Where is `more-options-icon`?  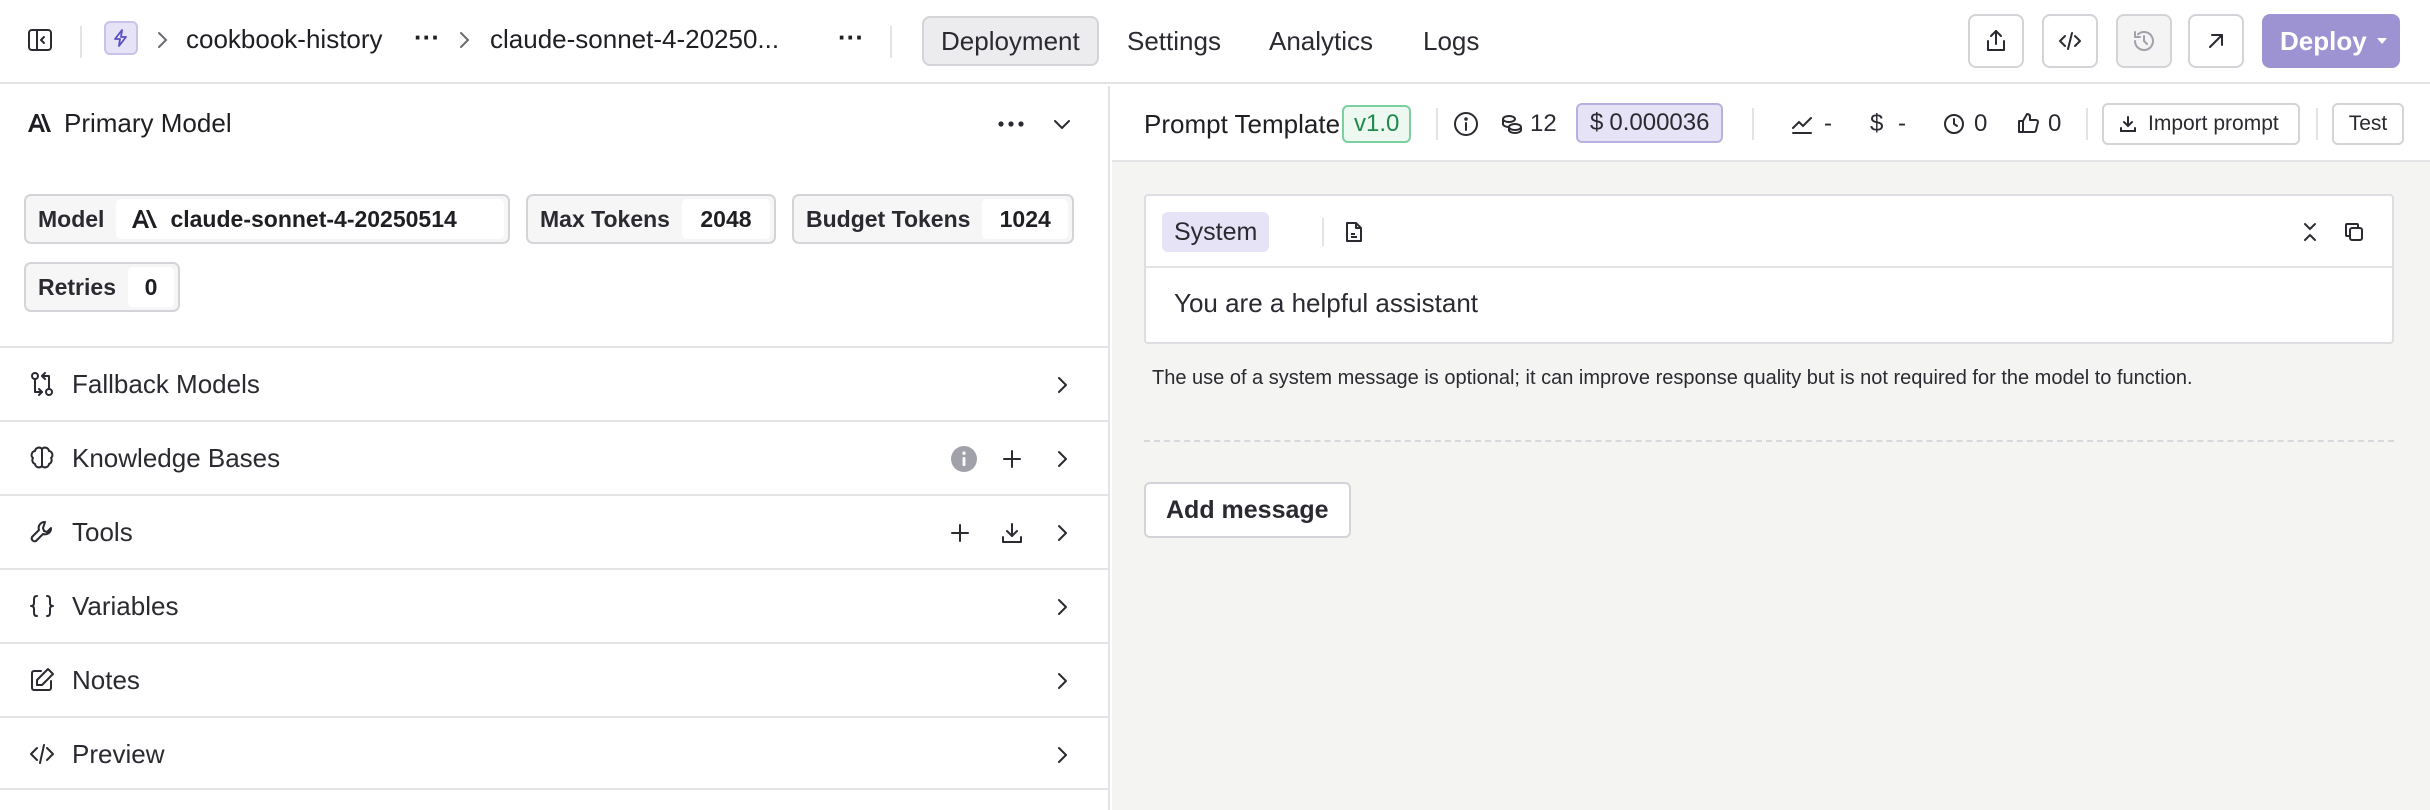
more-options-icon is located at coordinates (1011, 124).